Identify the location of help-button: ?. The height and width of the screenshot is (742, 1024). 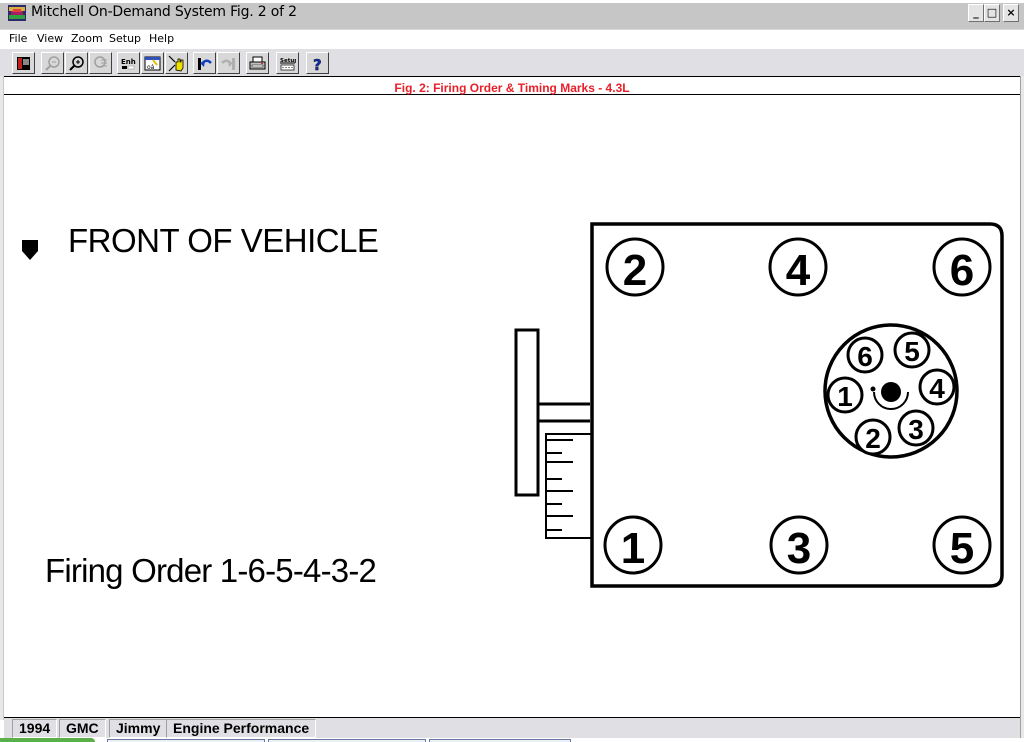
(317, 63).